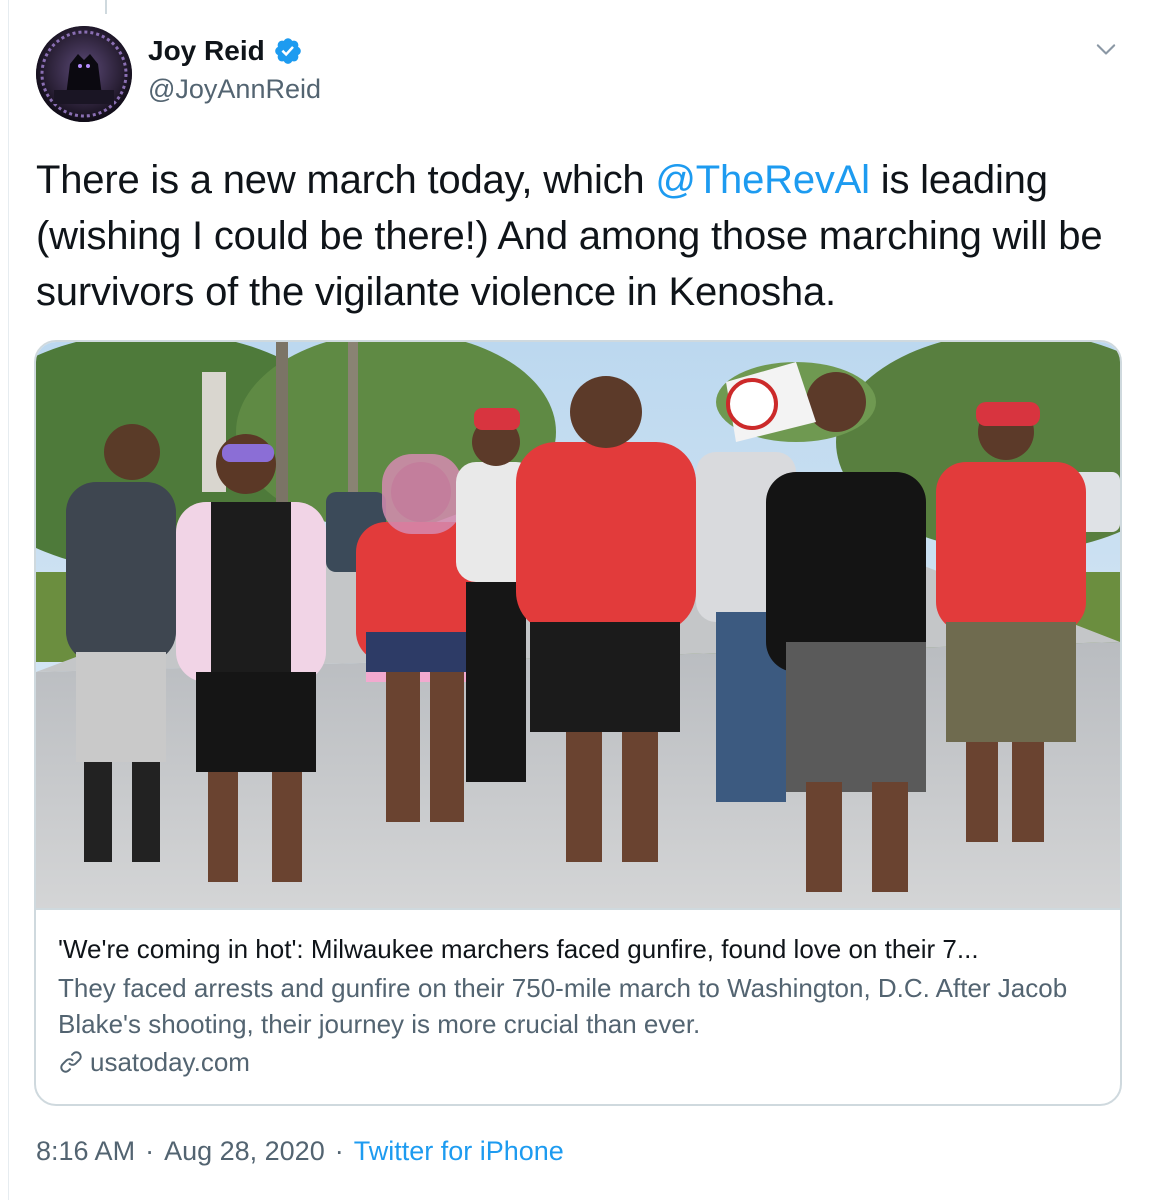 The width and height of the screenshot is (1151, 1200). I want to click on verified-badge-icon, so click(287, 51).